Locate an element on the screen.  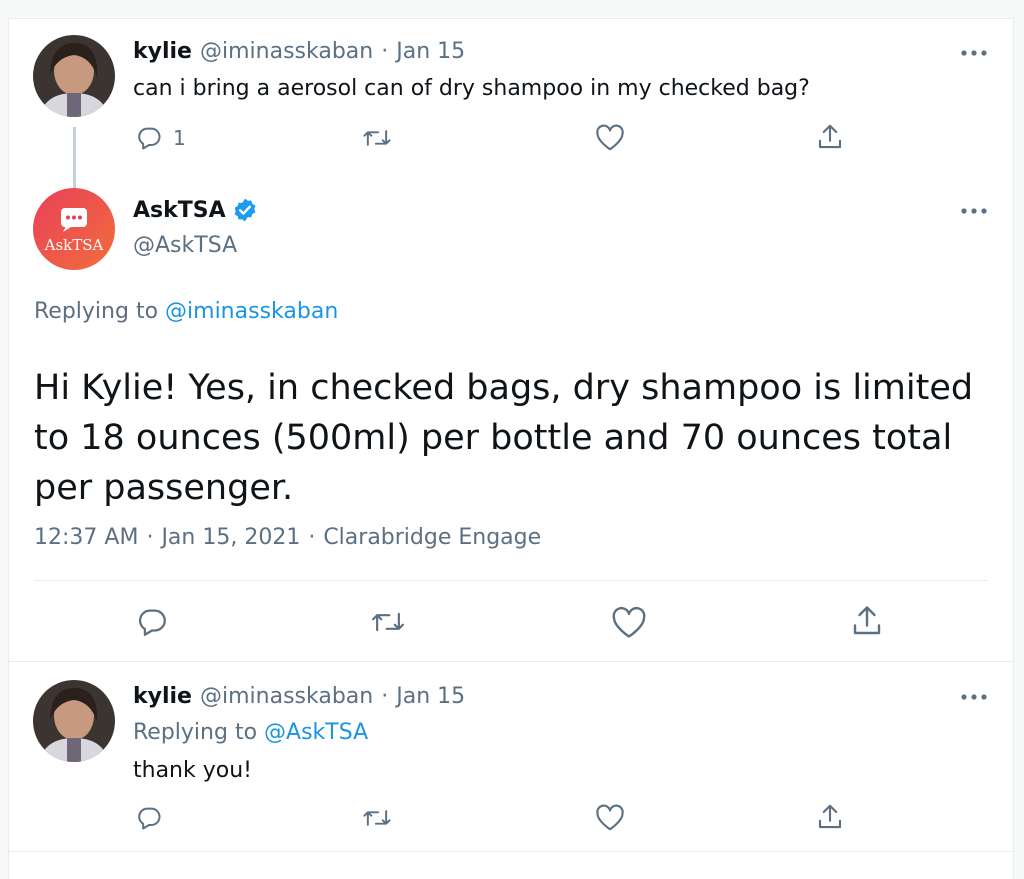
verified-badge-icon is located at coordinates (245, 210).